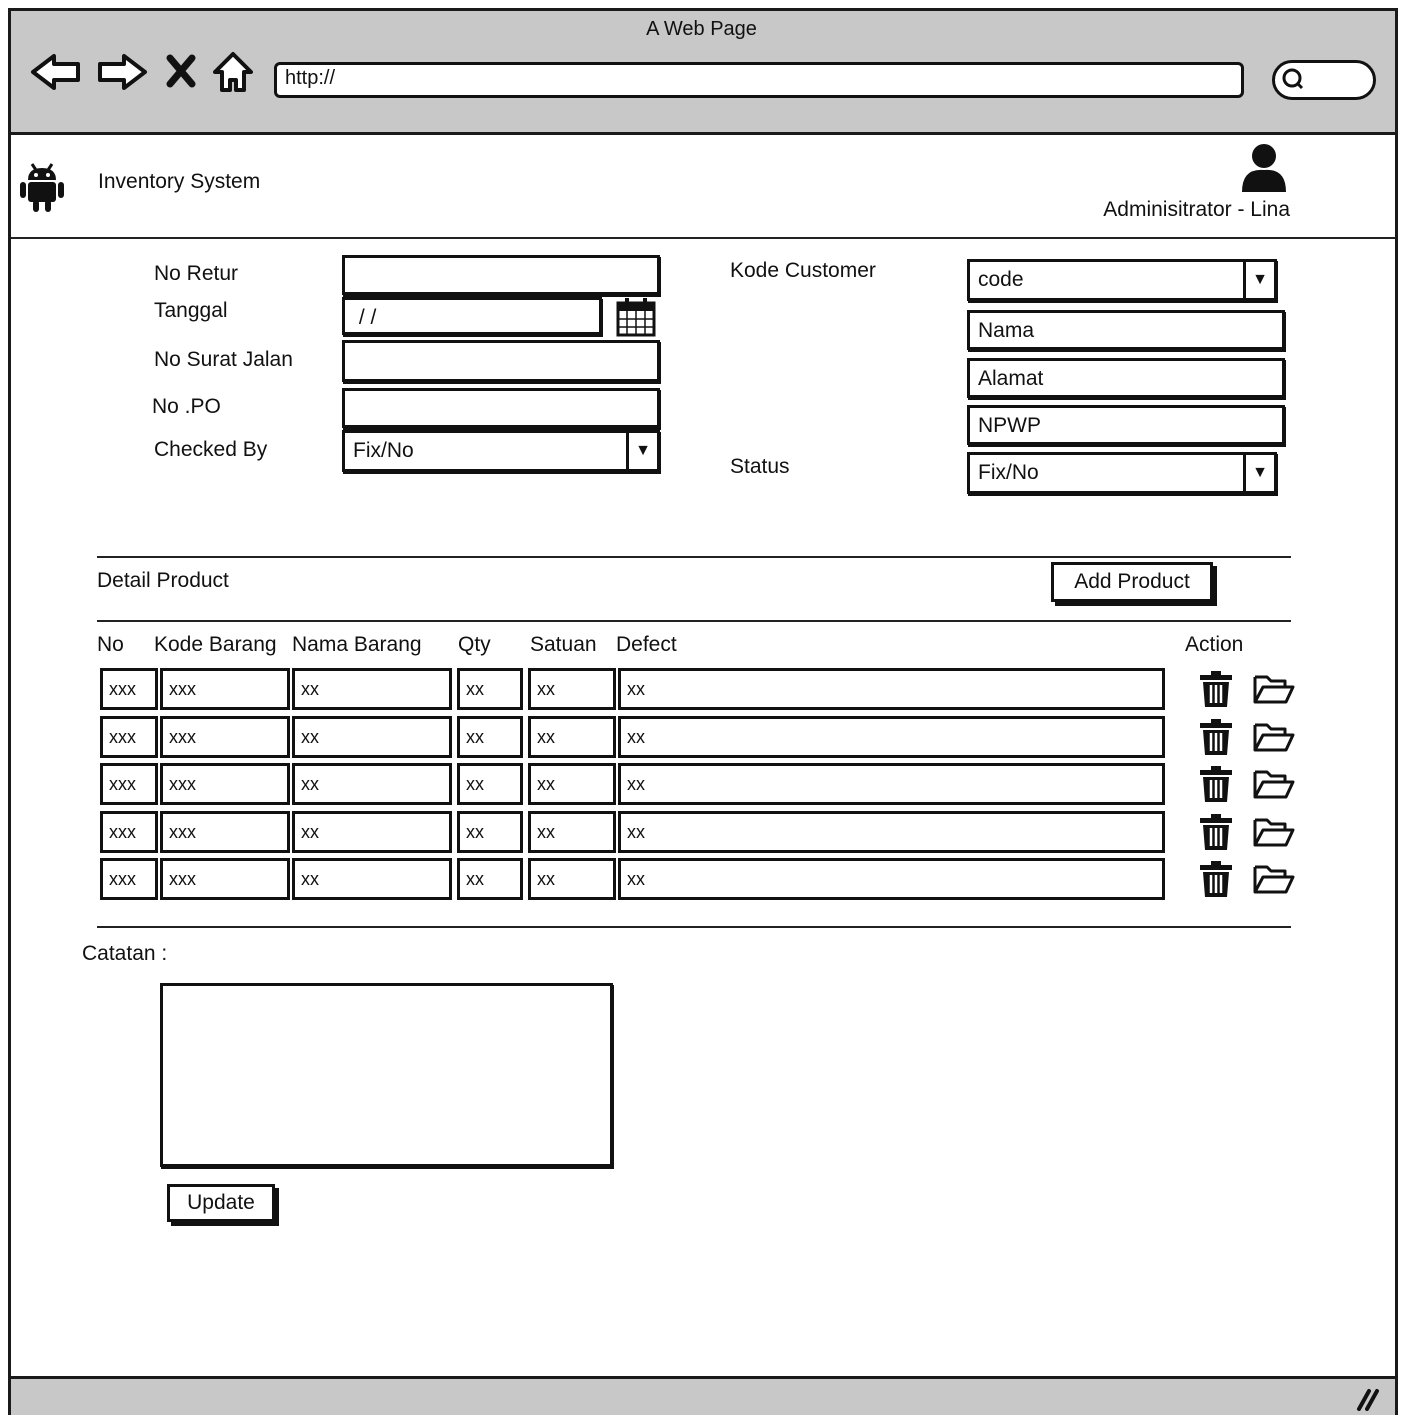 The width and height of the screenshot is (1403, 1415). What do you see at coordinates (472, 316) in the screenshot?
I see `tanggal-input: / /` at bounding box center [472, 316].